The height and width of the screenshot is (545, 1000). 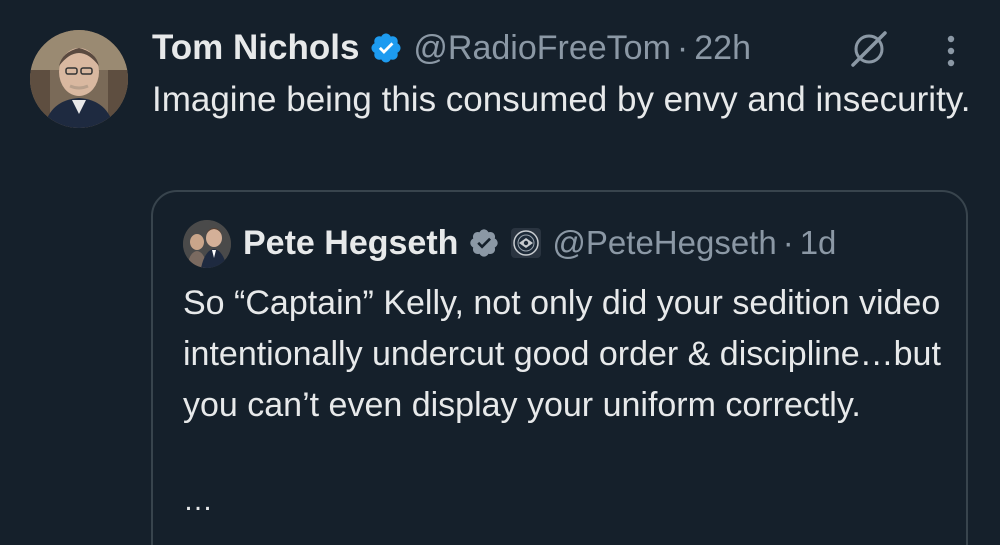 I want to click on quoted-author-name: Pete Hegseth, so click(x=350, y=243).